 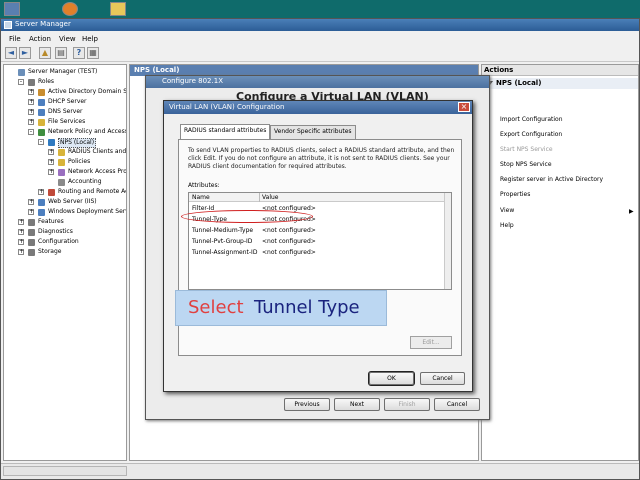 I want to click on window-title-bar: Server Manager, so click(x=320, y=25).